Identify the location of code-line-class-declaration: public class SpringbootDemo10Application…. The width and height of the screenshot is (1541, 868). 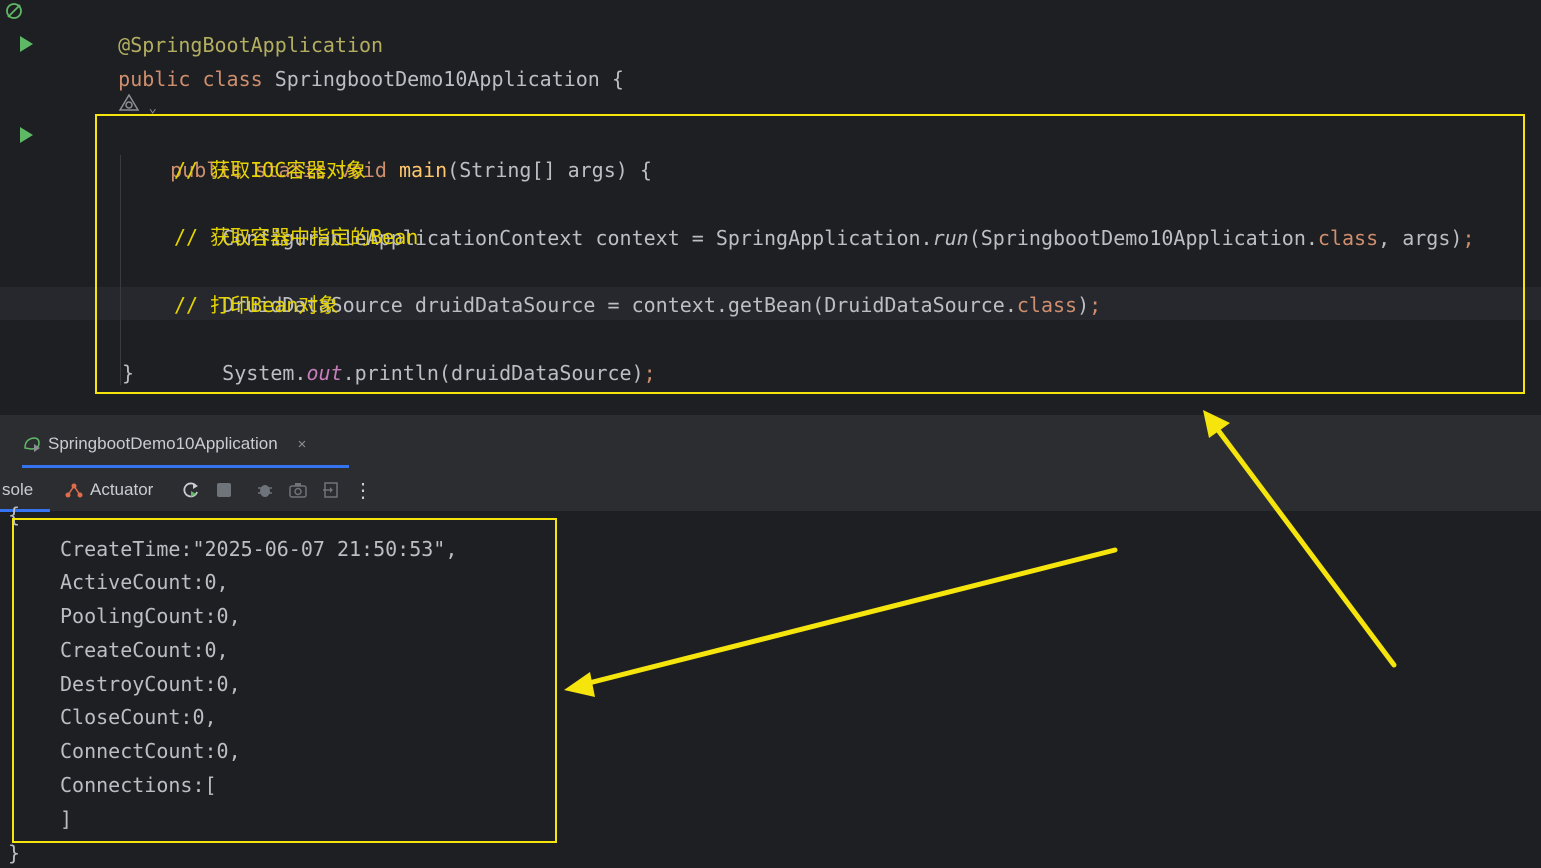
(347, 59).